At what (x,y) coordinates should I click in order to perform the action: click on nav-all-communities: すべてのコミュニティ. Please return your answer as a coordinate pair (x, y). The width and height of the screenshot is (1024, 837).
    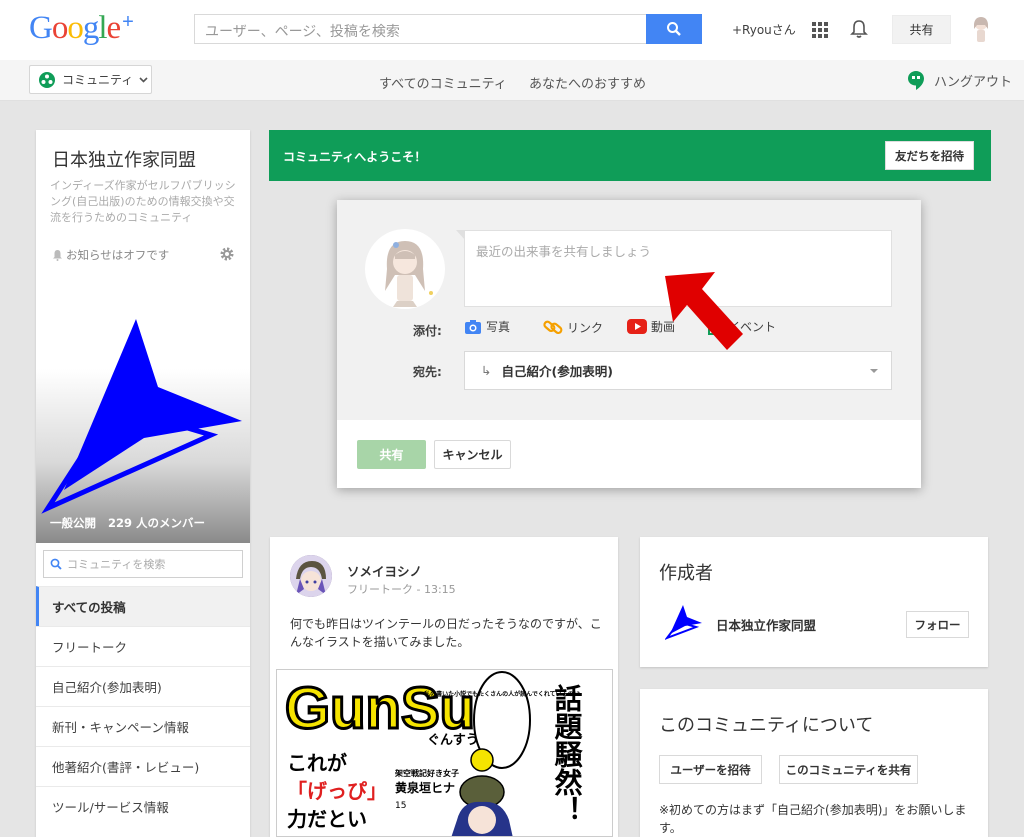
    Looking at the image, I should click on (443, 82).